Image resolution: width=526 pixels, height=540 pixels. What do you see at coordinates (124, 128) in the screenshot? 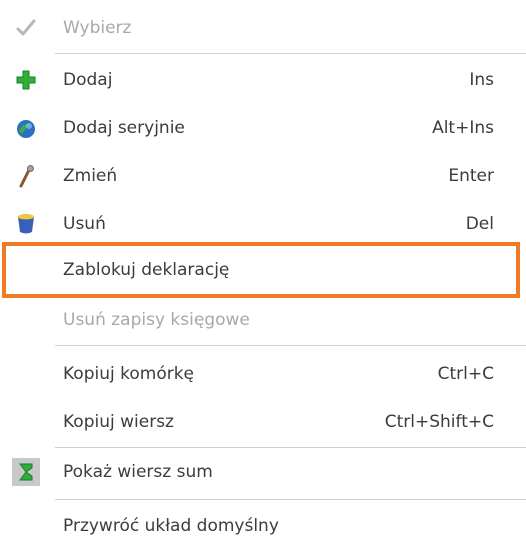
I see `menu-item-label: Dodaj seryjnie` at bounding box center [124, 128].